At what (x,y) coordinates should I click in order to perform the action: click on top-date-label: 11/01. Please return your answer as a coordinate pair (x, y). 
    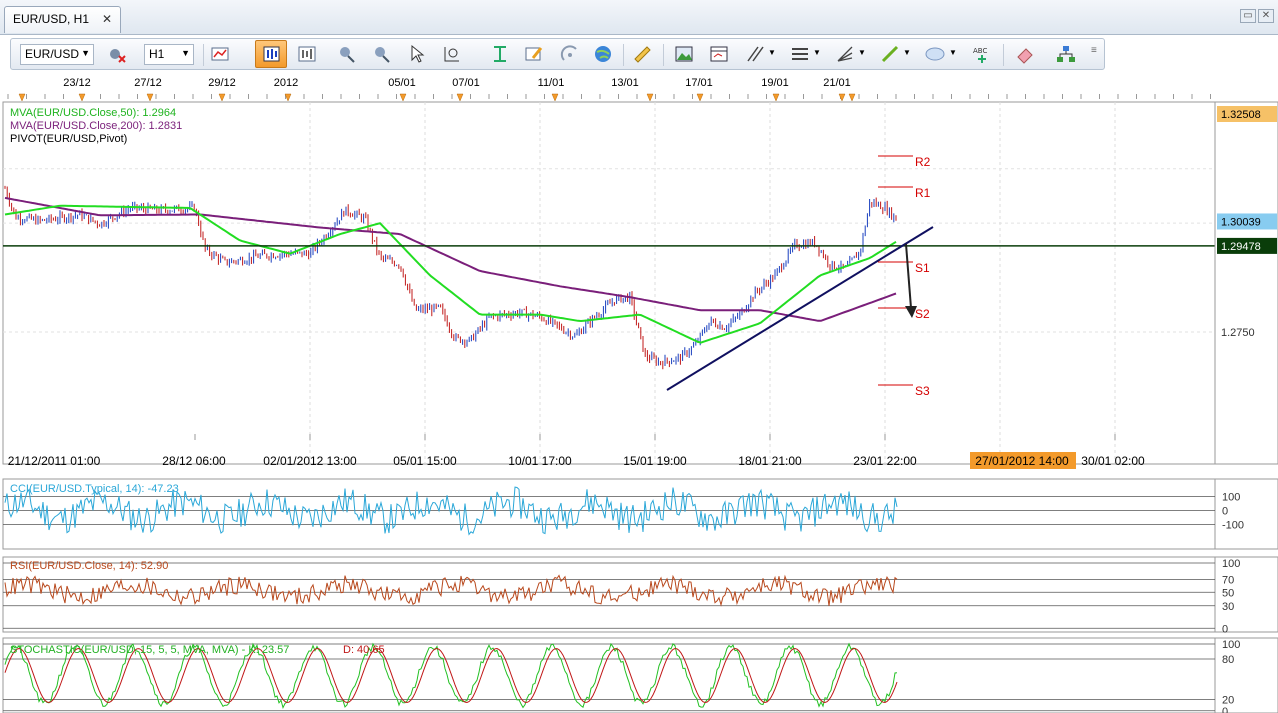
    Looking at the image, I should click on (551, 83).